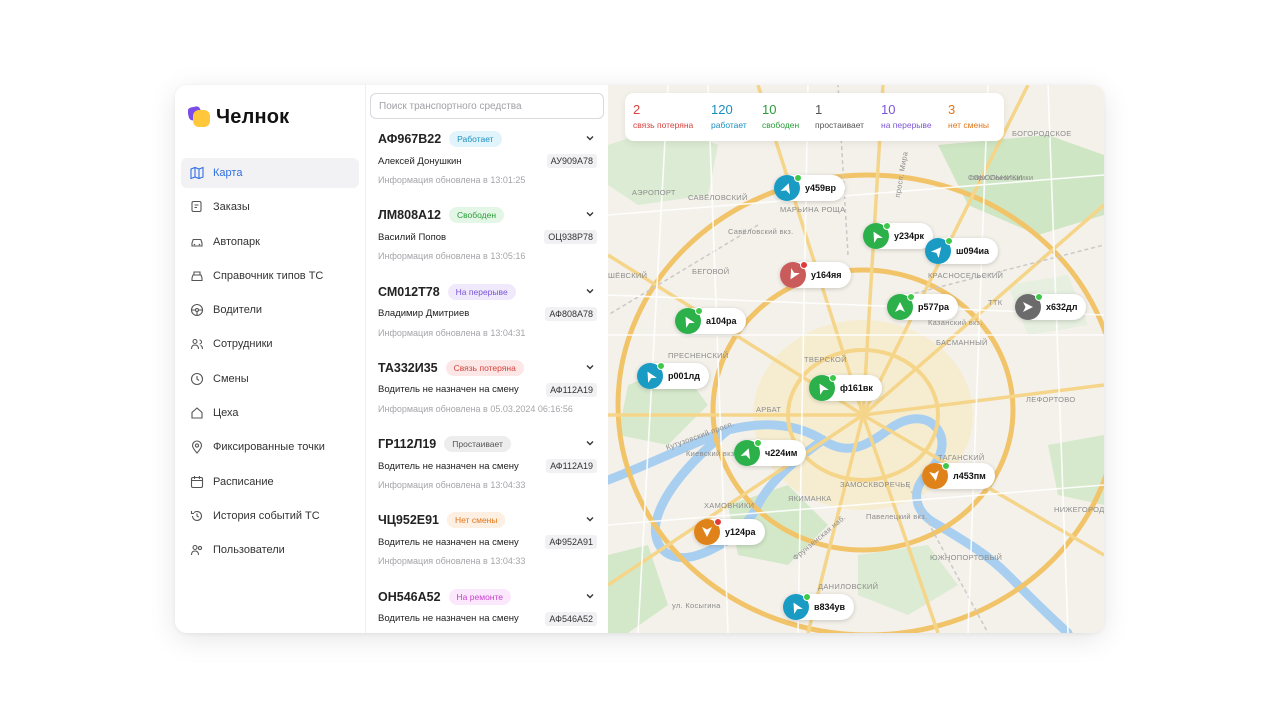 The image size is (1280, 720). Describe the element at coordinates (815, 274) in the screenshot. I see `vehicle-marker: у164яя` at that location.